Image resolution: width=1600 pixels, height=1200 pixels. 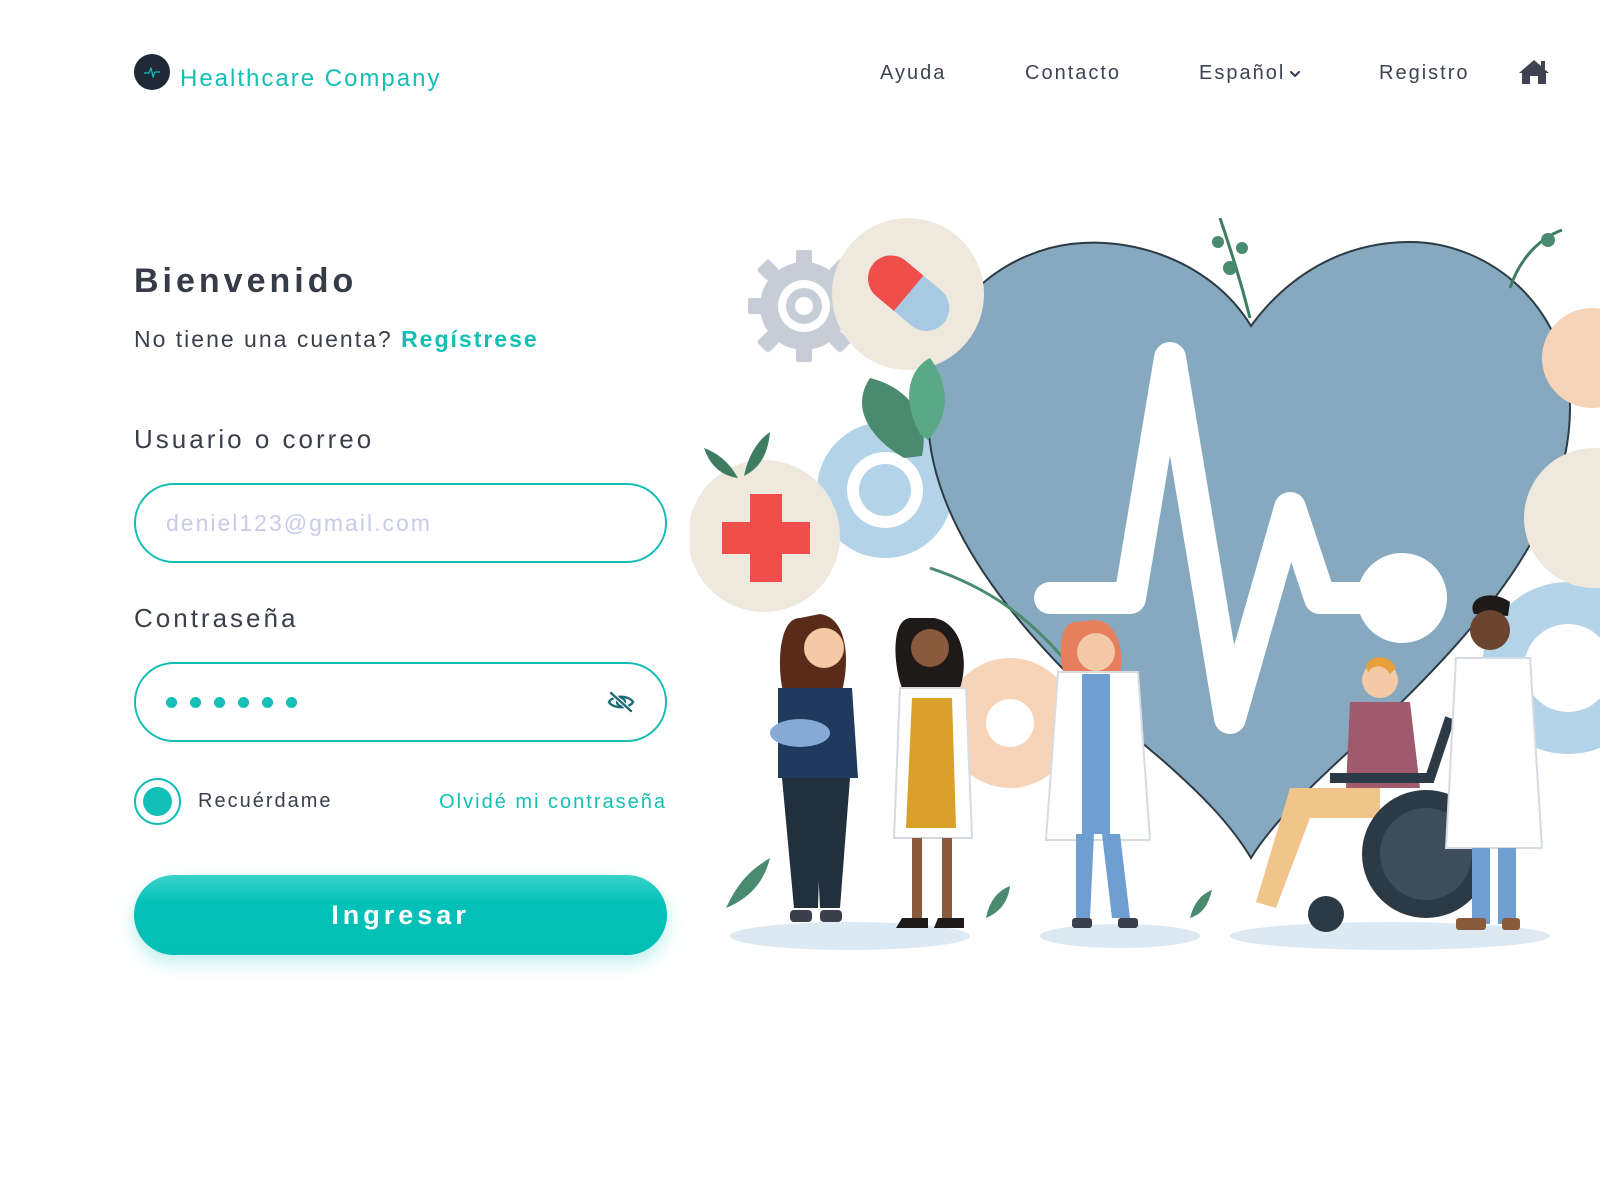 What do you see at coordinates (765, 536) in the screenshot?
I see `medical-cross-icon` at bounding box center [765, 536].